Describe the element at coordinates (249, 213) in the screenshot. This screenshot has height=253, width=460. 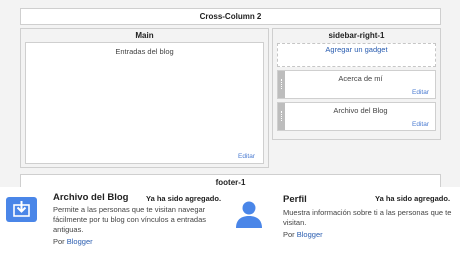
I see `person-icon` at that location.